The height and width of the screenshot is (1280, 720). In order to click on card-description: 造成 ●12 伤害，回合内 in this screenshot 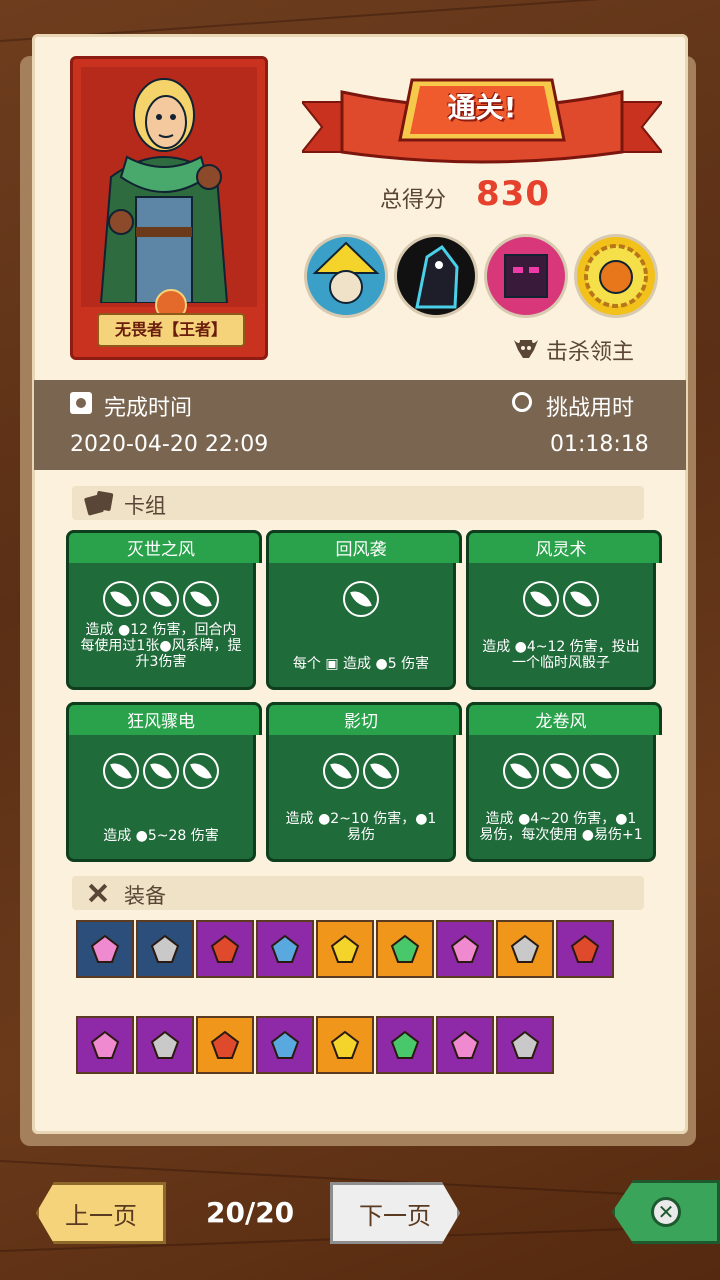, I will do `click(161, 630)`.